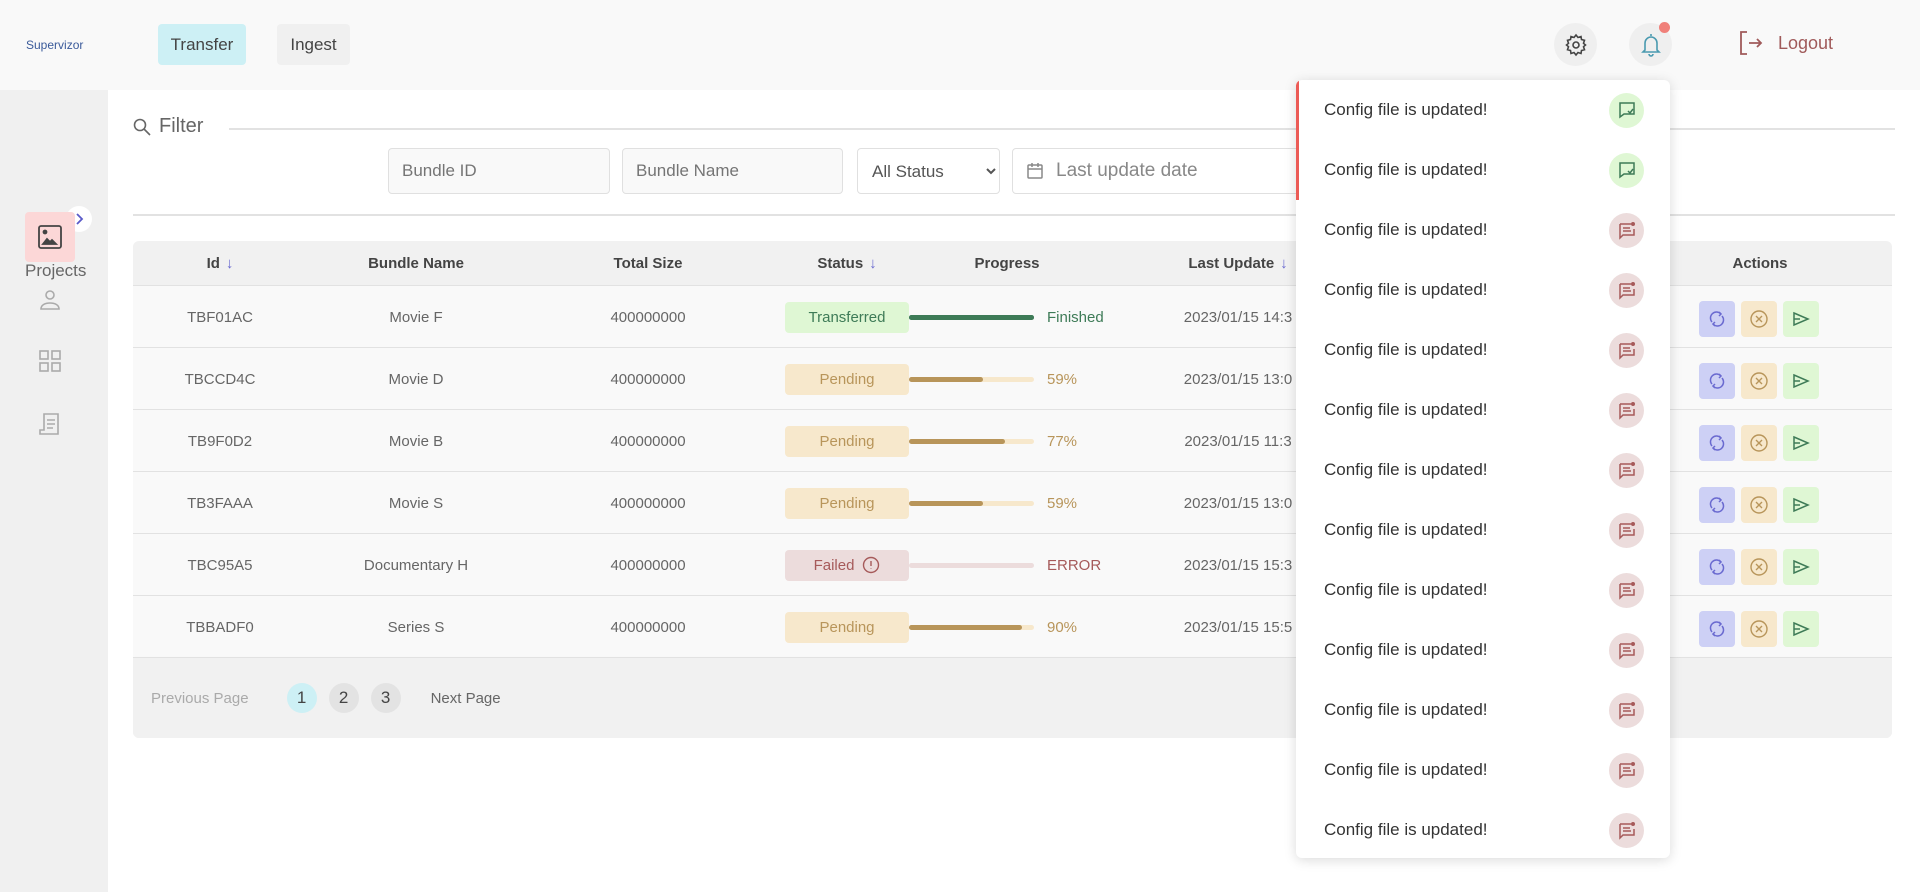 Image resolution: width=1920 pixels, height=892 pixels. I want to click on notifications-button, so click(1650, 44).